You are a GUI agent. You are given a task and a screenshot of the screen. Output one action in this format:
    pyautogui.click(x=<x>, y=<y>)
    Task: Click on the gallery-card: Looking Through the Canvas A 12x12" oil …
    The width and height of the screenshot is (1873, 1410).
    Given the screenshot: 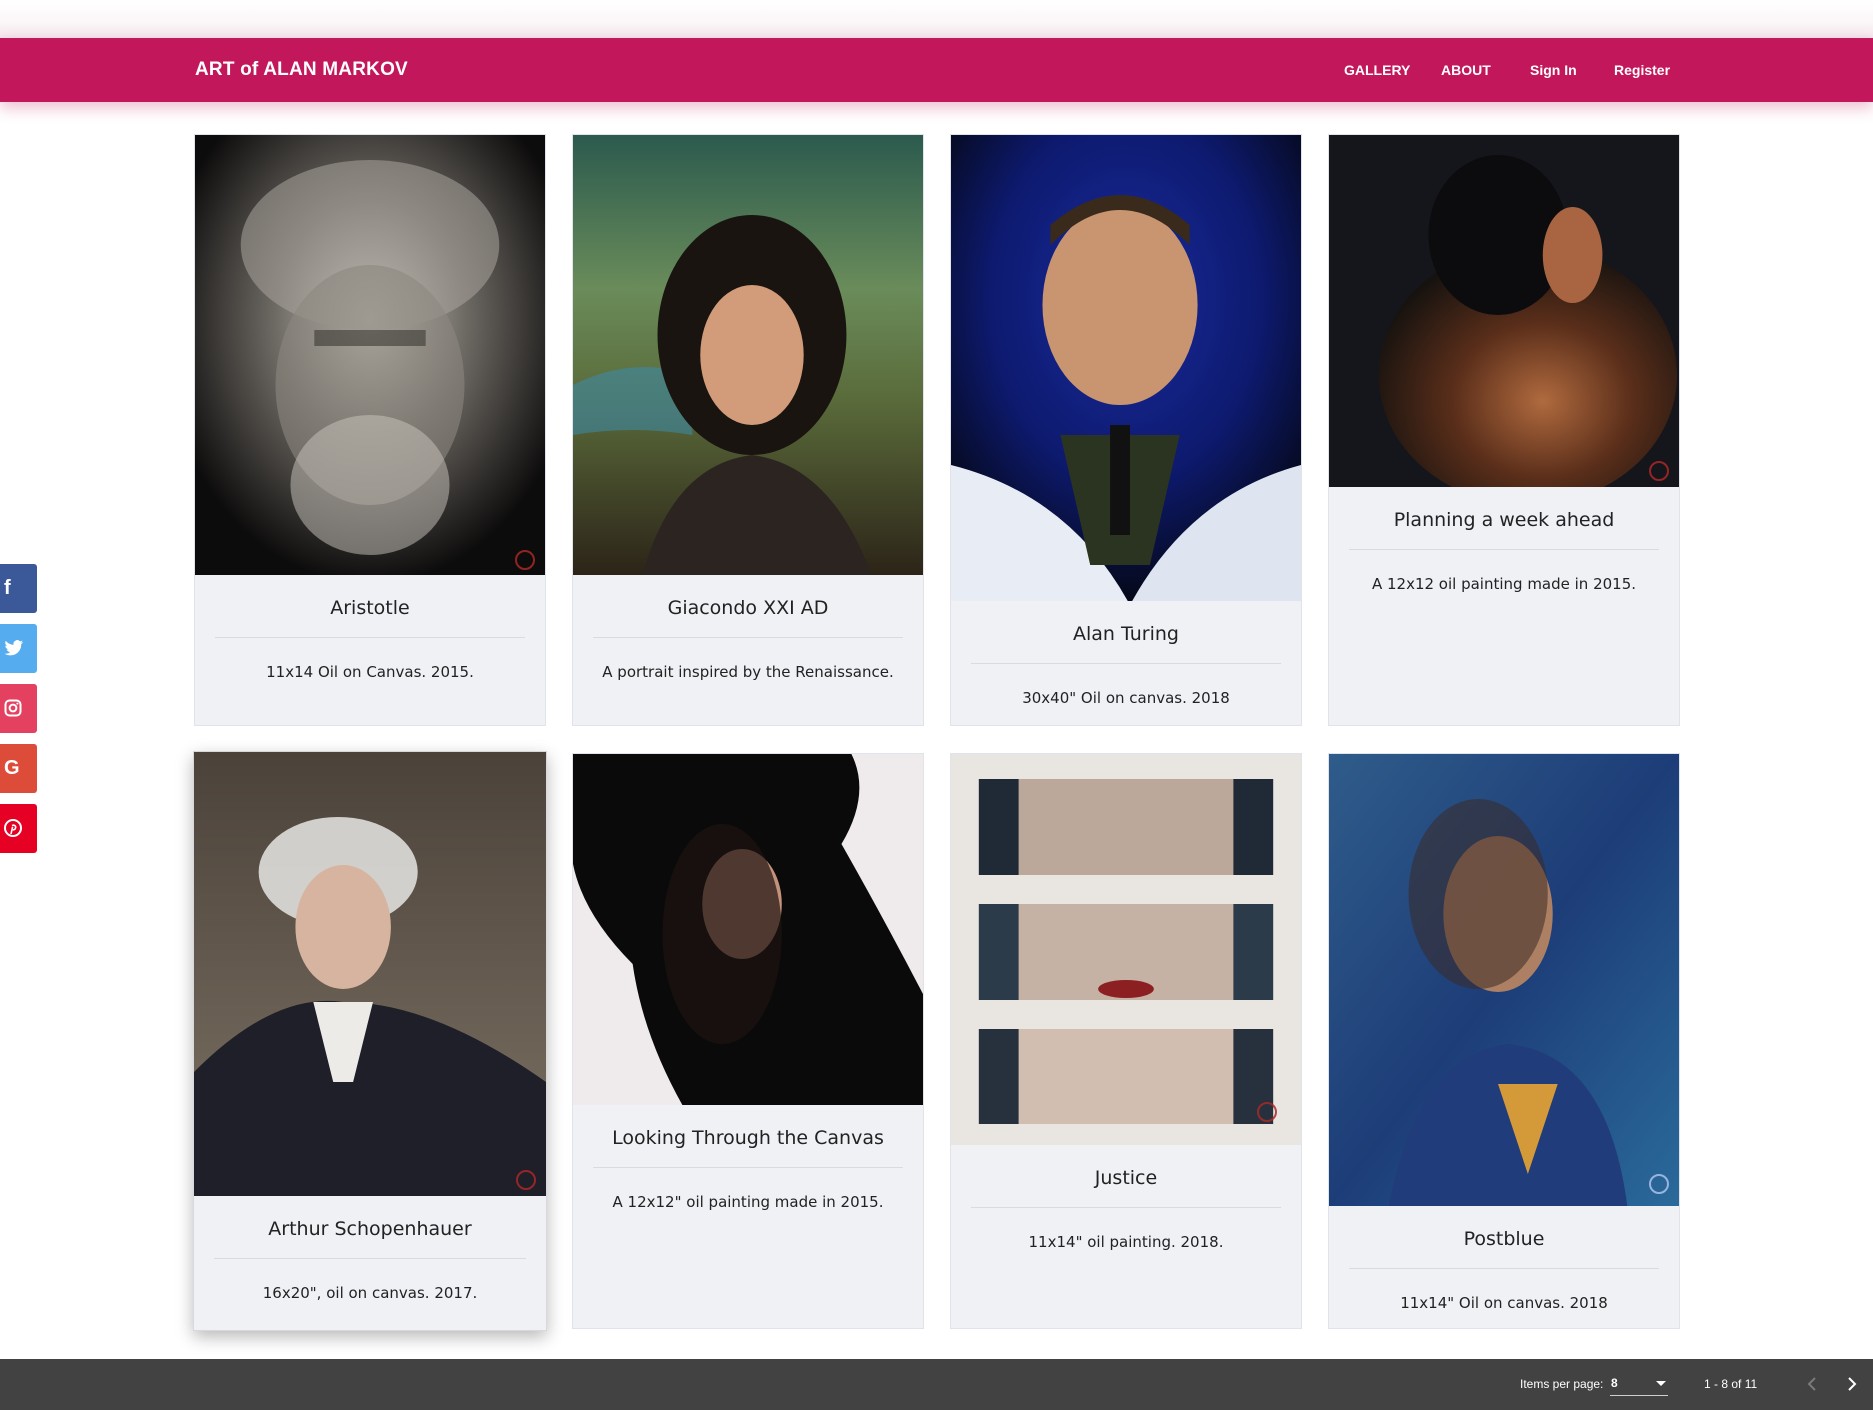 What is the action you would take?
    pyautogui.click(x=748, y=1041)
    